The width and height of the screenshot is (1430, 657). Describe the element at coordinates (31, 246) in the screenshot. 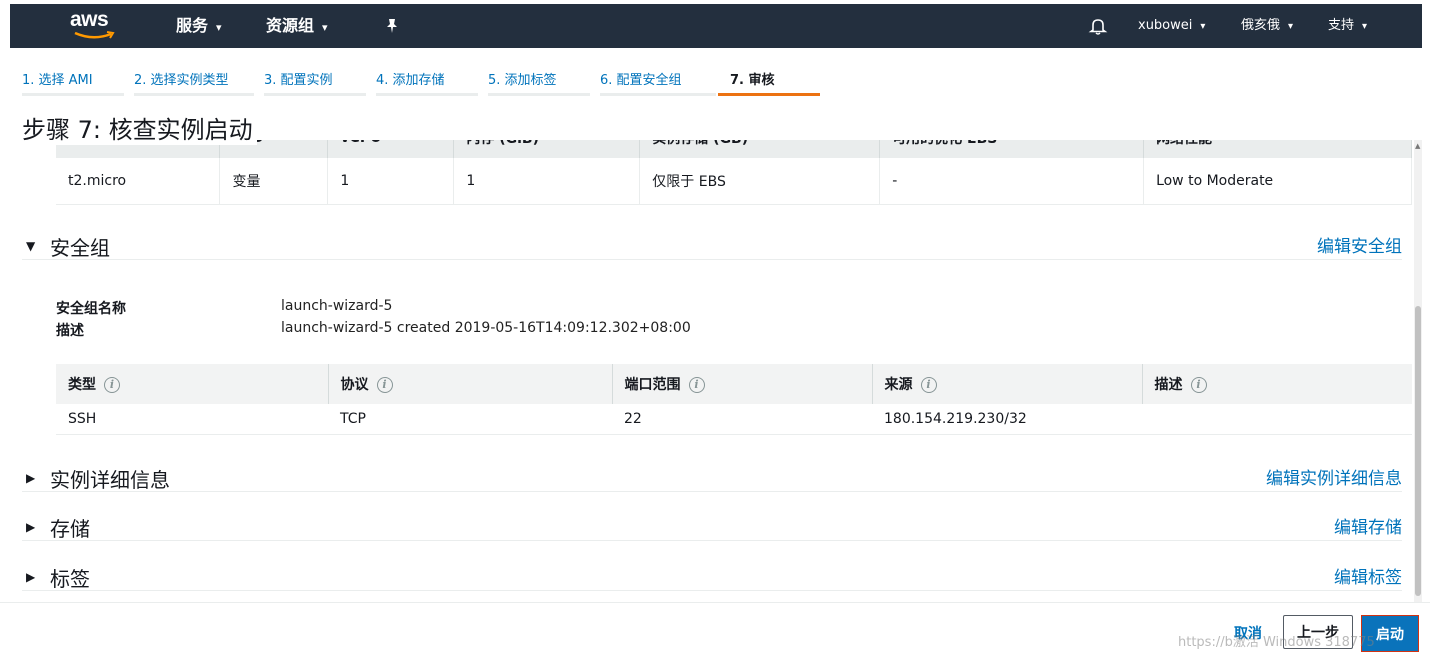

I see `caret-down-icon: ▼` at that location.